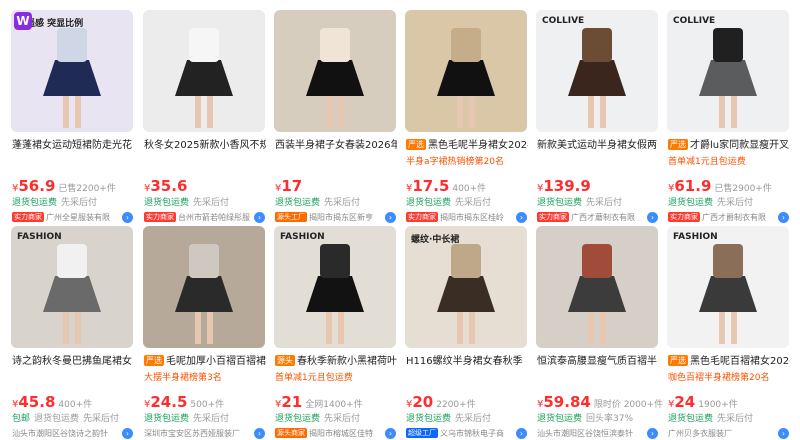  I want to click on title-text: 新款美式运动半身裙女假两, so click(597, 145).